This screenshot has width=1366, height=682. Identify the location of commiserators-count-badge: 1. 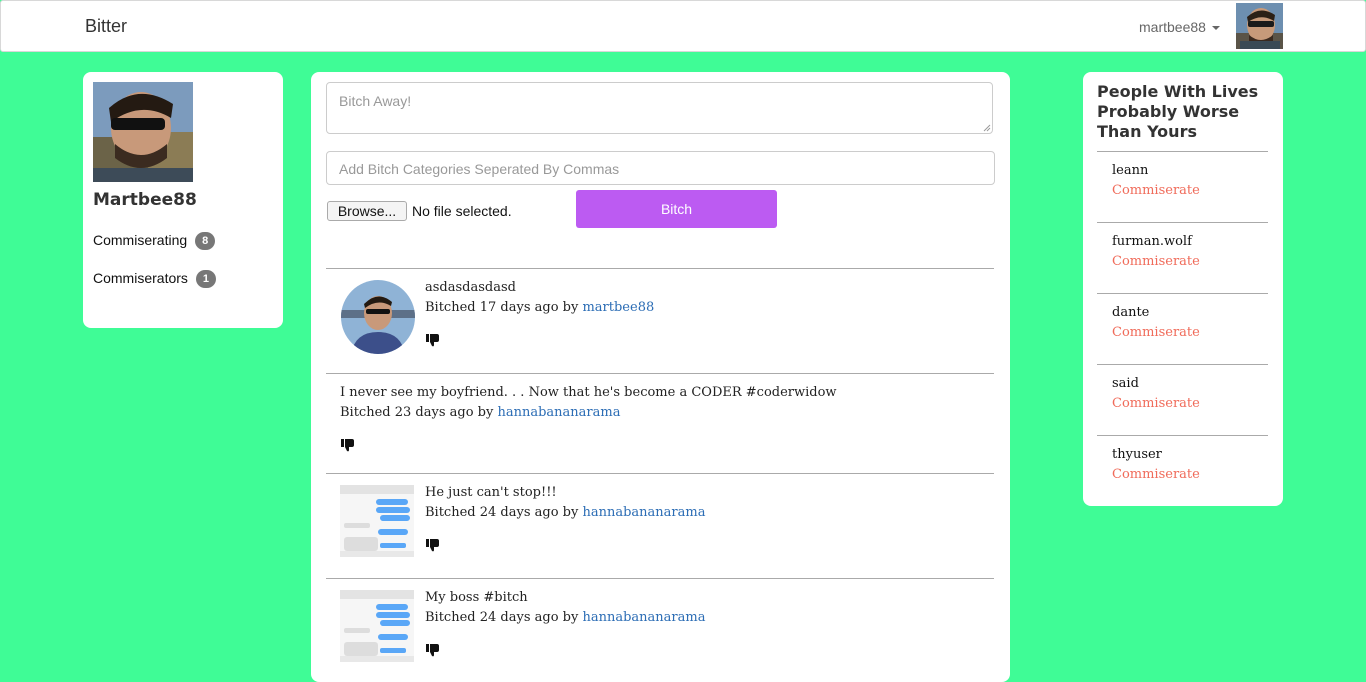
(205, 279).